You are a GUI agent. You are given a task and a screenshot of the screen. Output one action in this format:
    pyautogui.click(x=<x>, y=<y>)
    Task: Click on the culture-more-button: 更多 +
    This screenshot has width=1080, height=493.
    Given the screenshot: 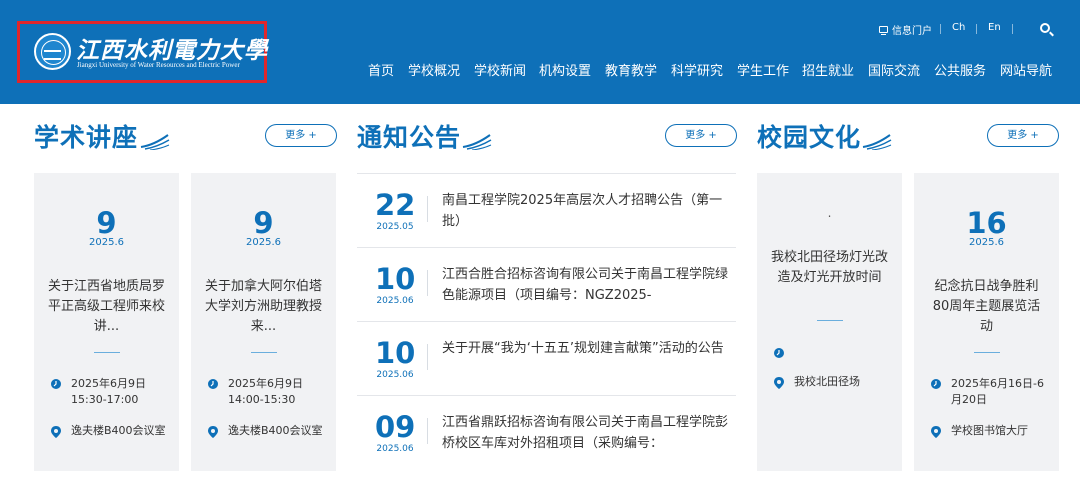 What is the action you would take?
    pyautogui.click(x=1023, y=135)
    